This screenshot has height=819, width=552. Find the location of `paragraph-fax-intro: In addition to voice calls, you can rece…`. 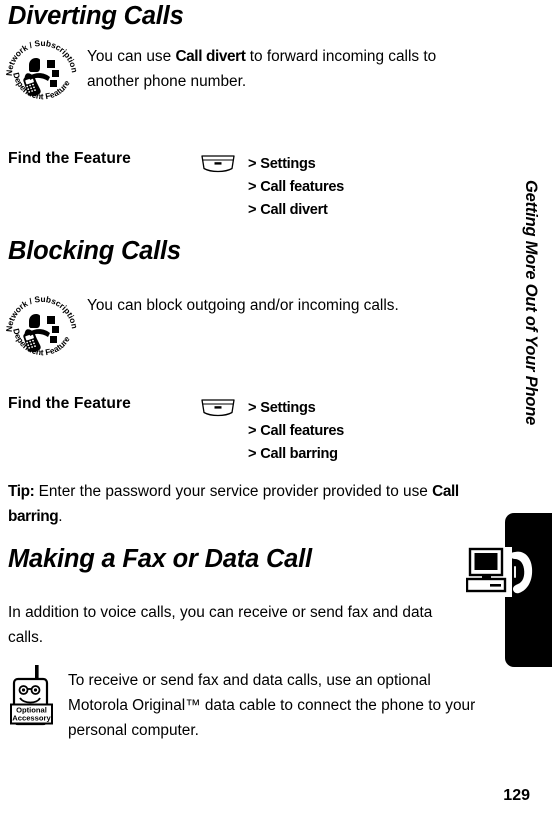

paragraph-fax-intro: In addition to voice calls, you can rece… is located at coordinates (220, 625).